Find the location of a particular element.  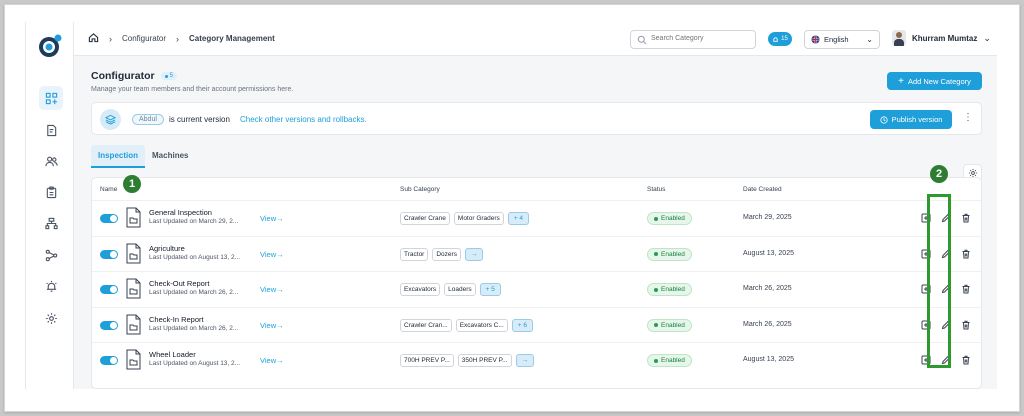

page-title: Configurator is located at coordinates (123, 76).